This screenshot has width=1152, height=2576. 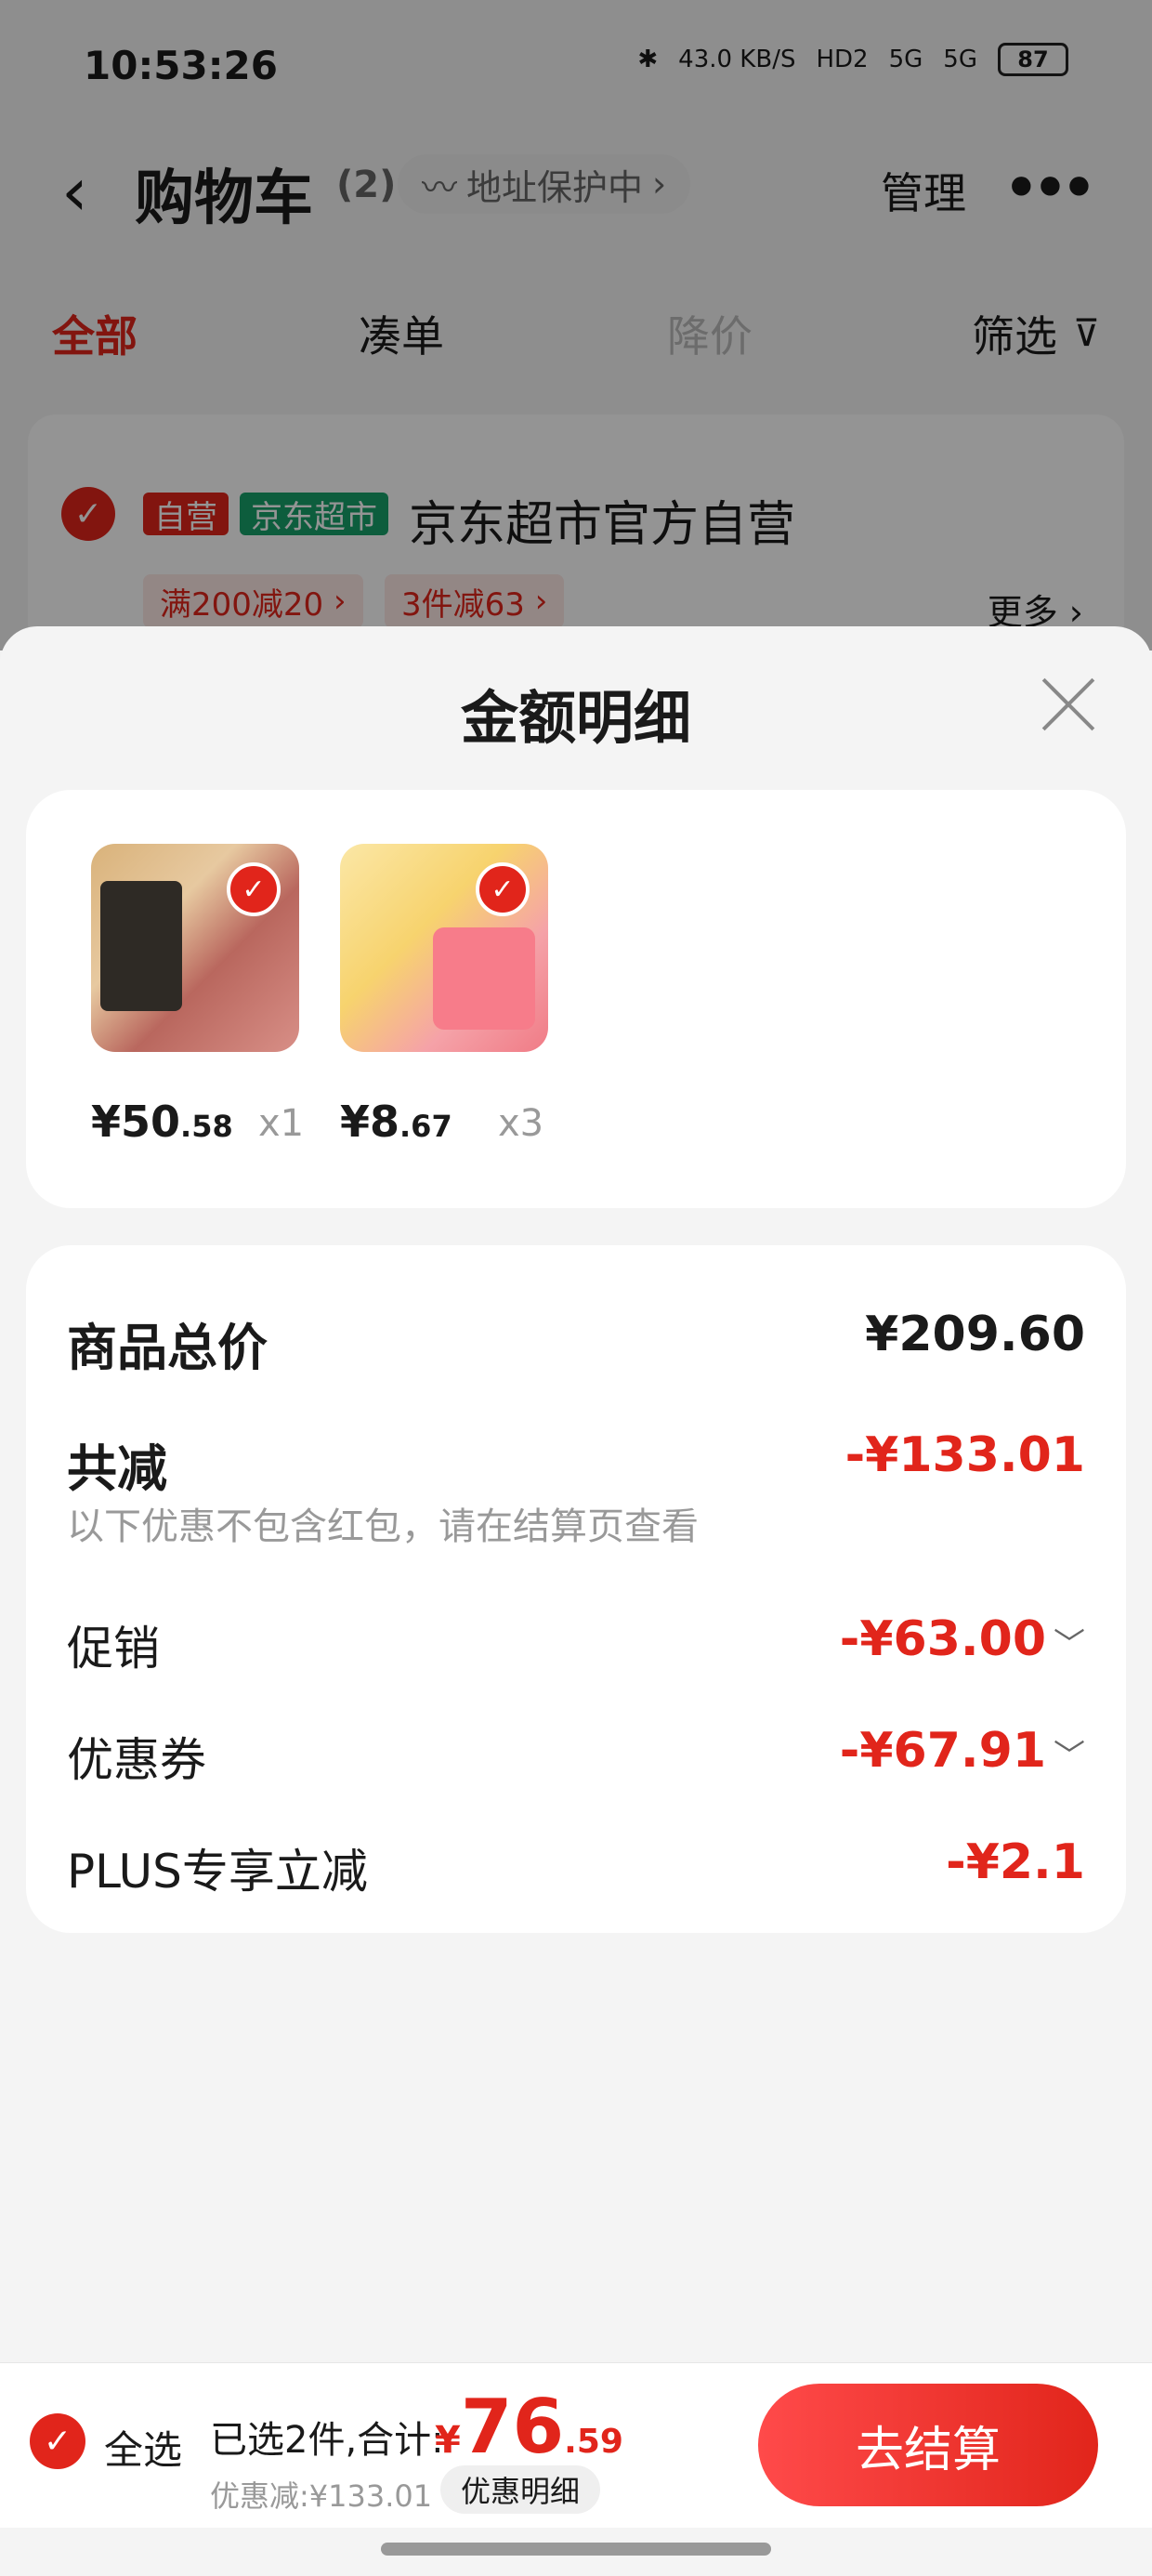 What do you see at coordinates (321, 2496) in the screenshot?
I see `discount-summary: 优惠减:¥133.01` at bounding box center [321, 2496].